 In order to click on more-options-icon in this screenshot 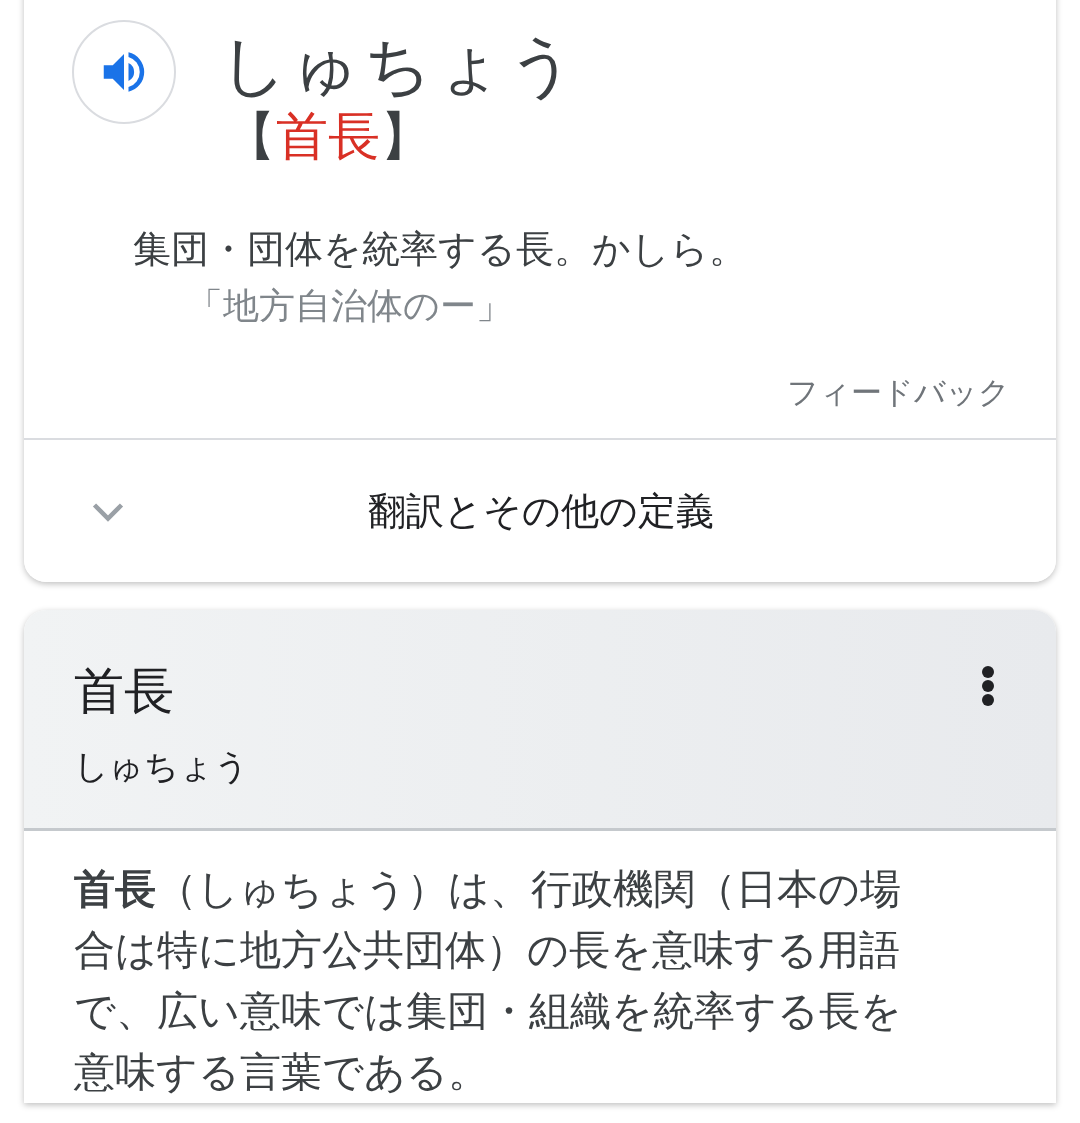, I will do `click(988, 686)`.